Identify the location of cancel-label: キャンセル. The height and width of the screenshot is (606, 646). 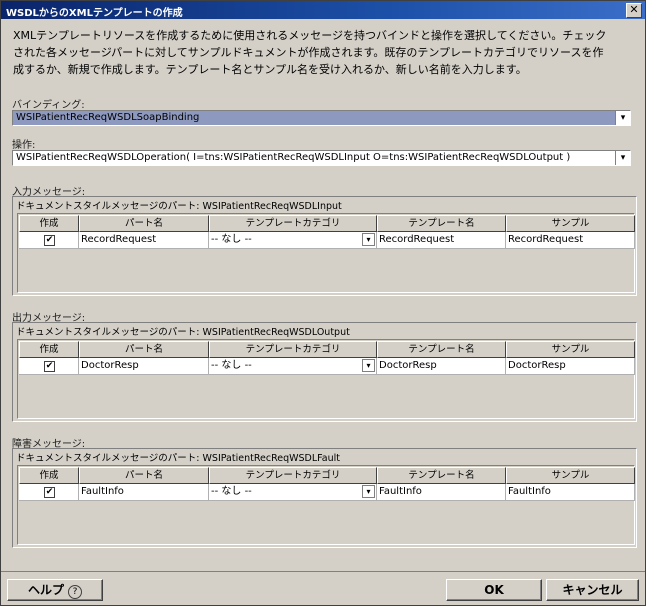
(592, 590).